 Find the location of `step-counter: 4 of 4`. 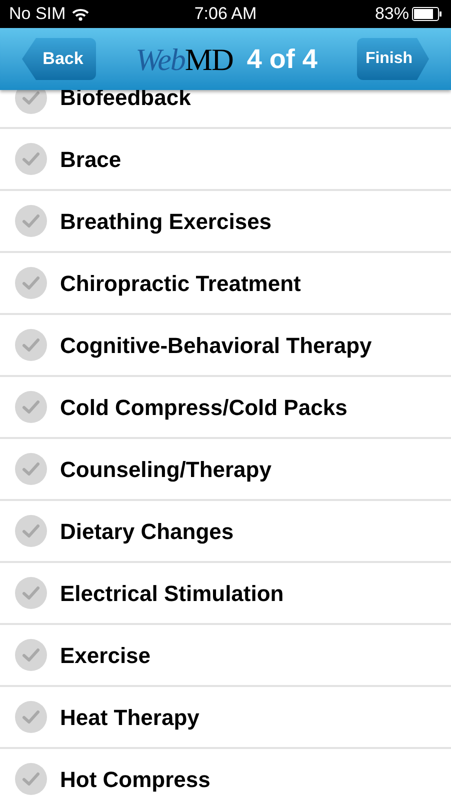

step-counter: 4 of 4 is located at coordinates (282, 59).